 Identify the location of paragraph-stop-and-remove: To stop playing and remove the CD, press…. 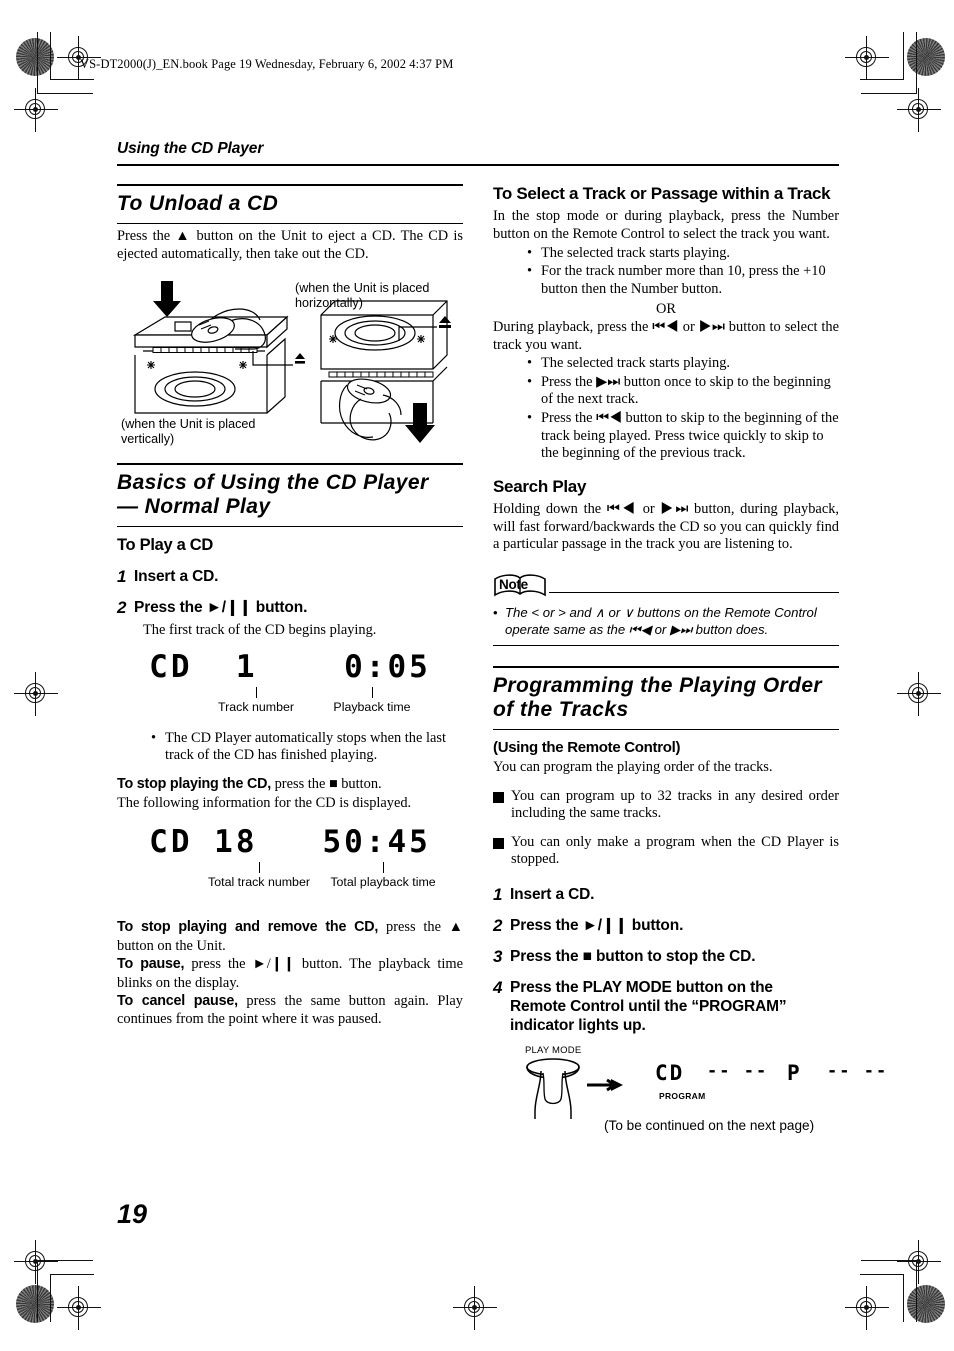
(290, 936).